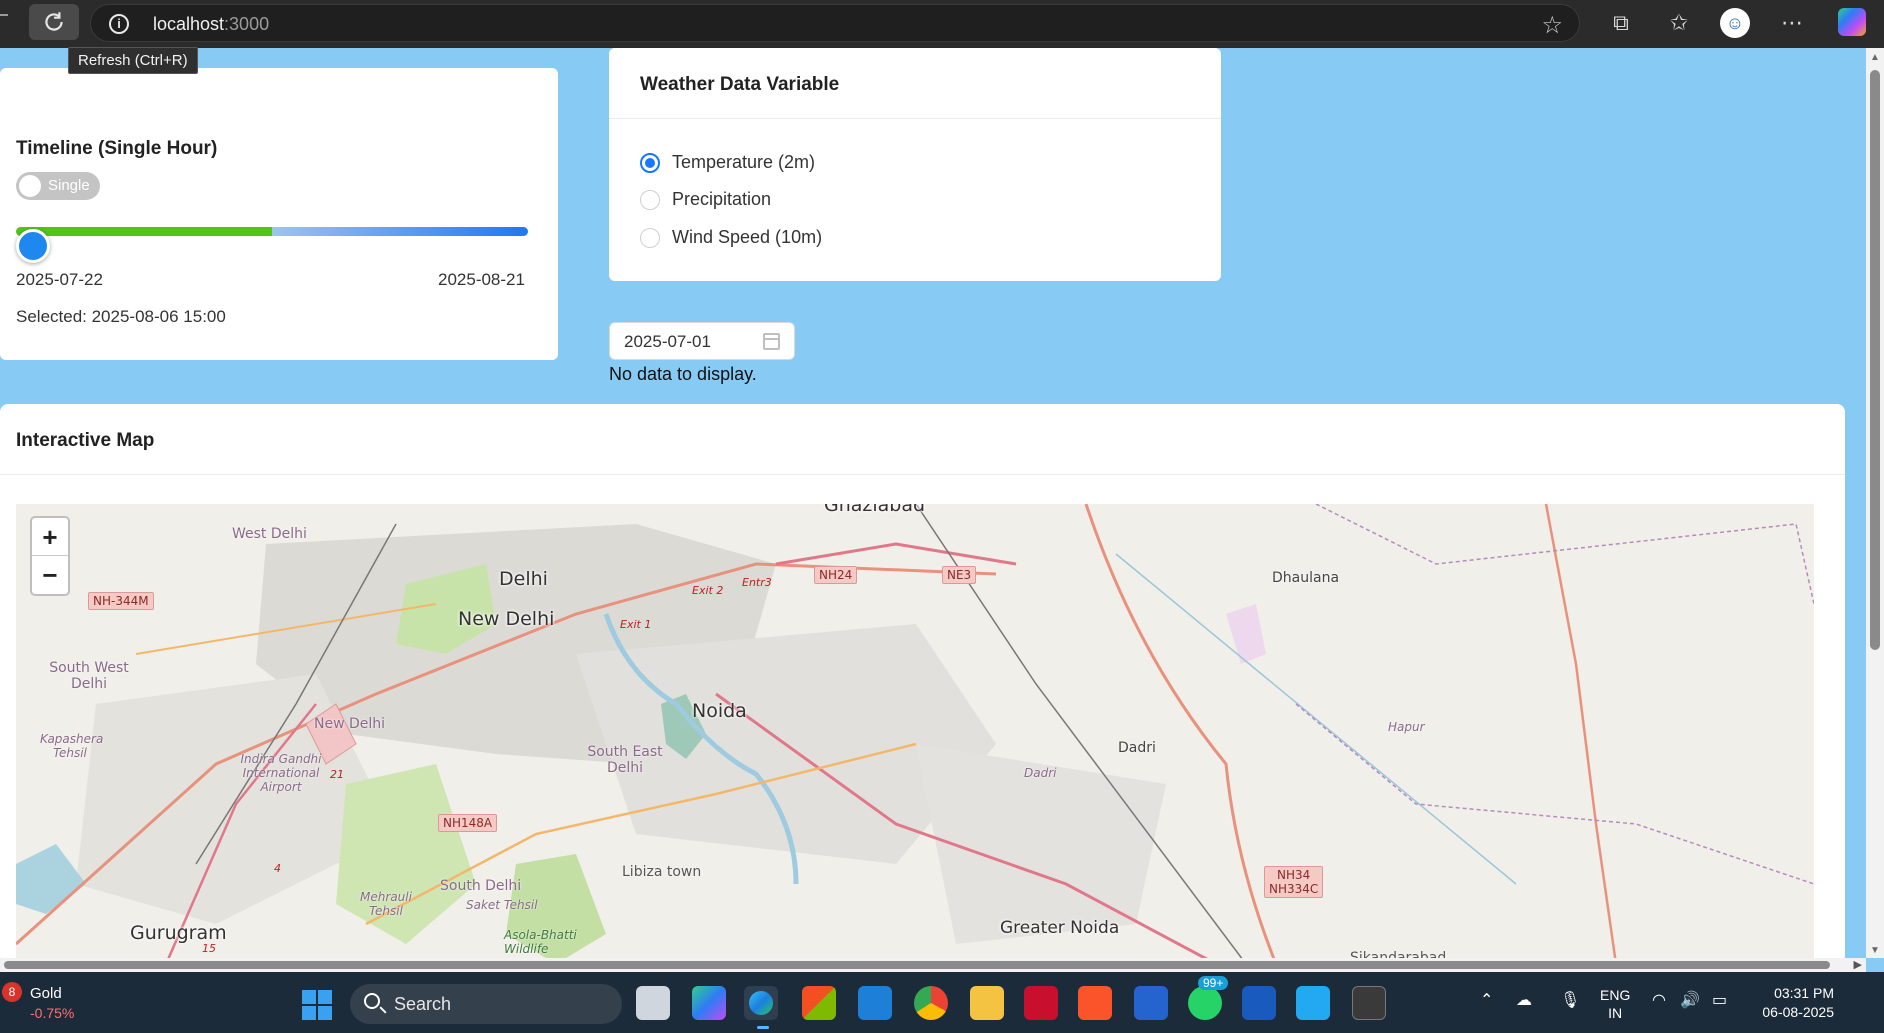  Describe the element at coordinates (1095, 1003) in the screenshot. I see `brave-icon` at that location.